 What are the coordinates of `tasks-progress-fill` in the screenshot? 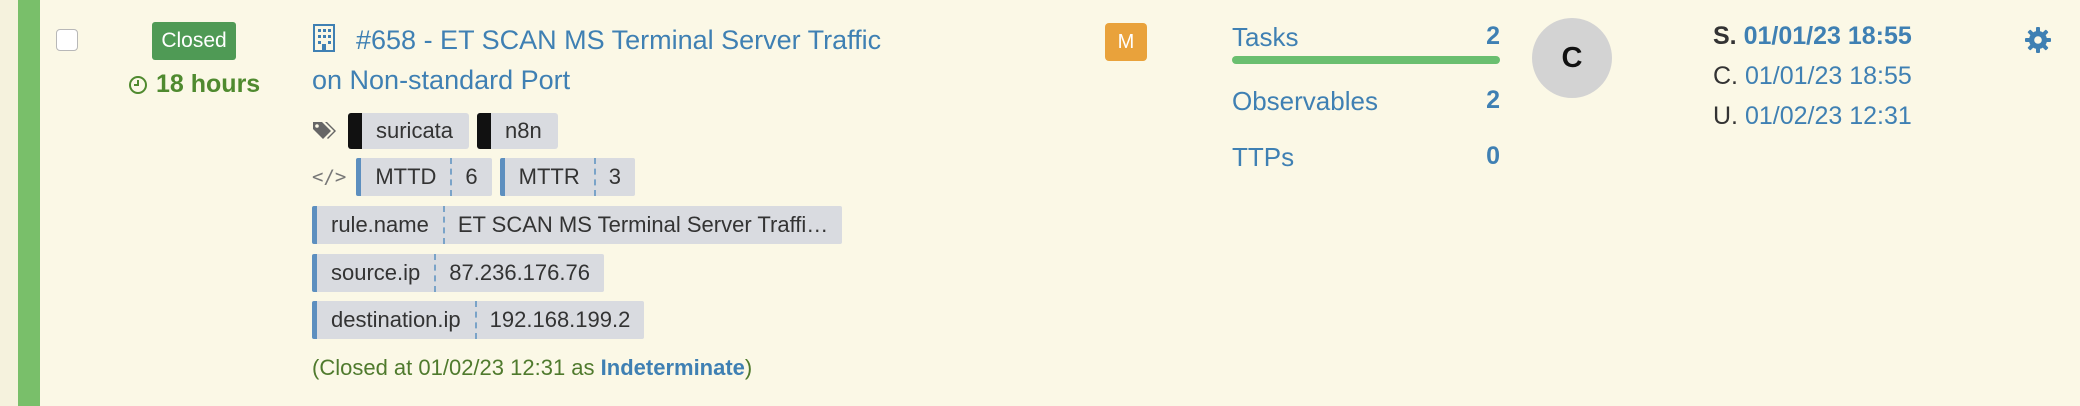 It's located at (1366, 60).